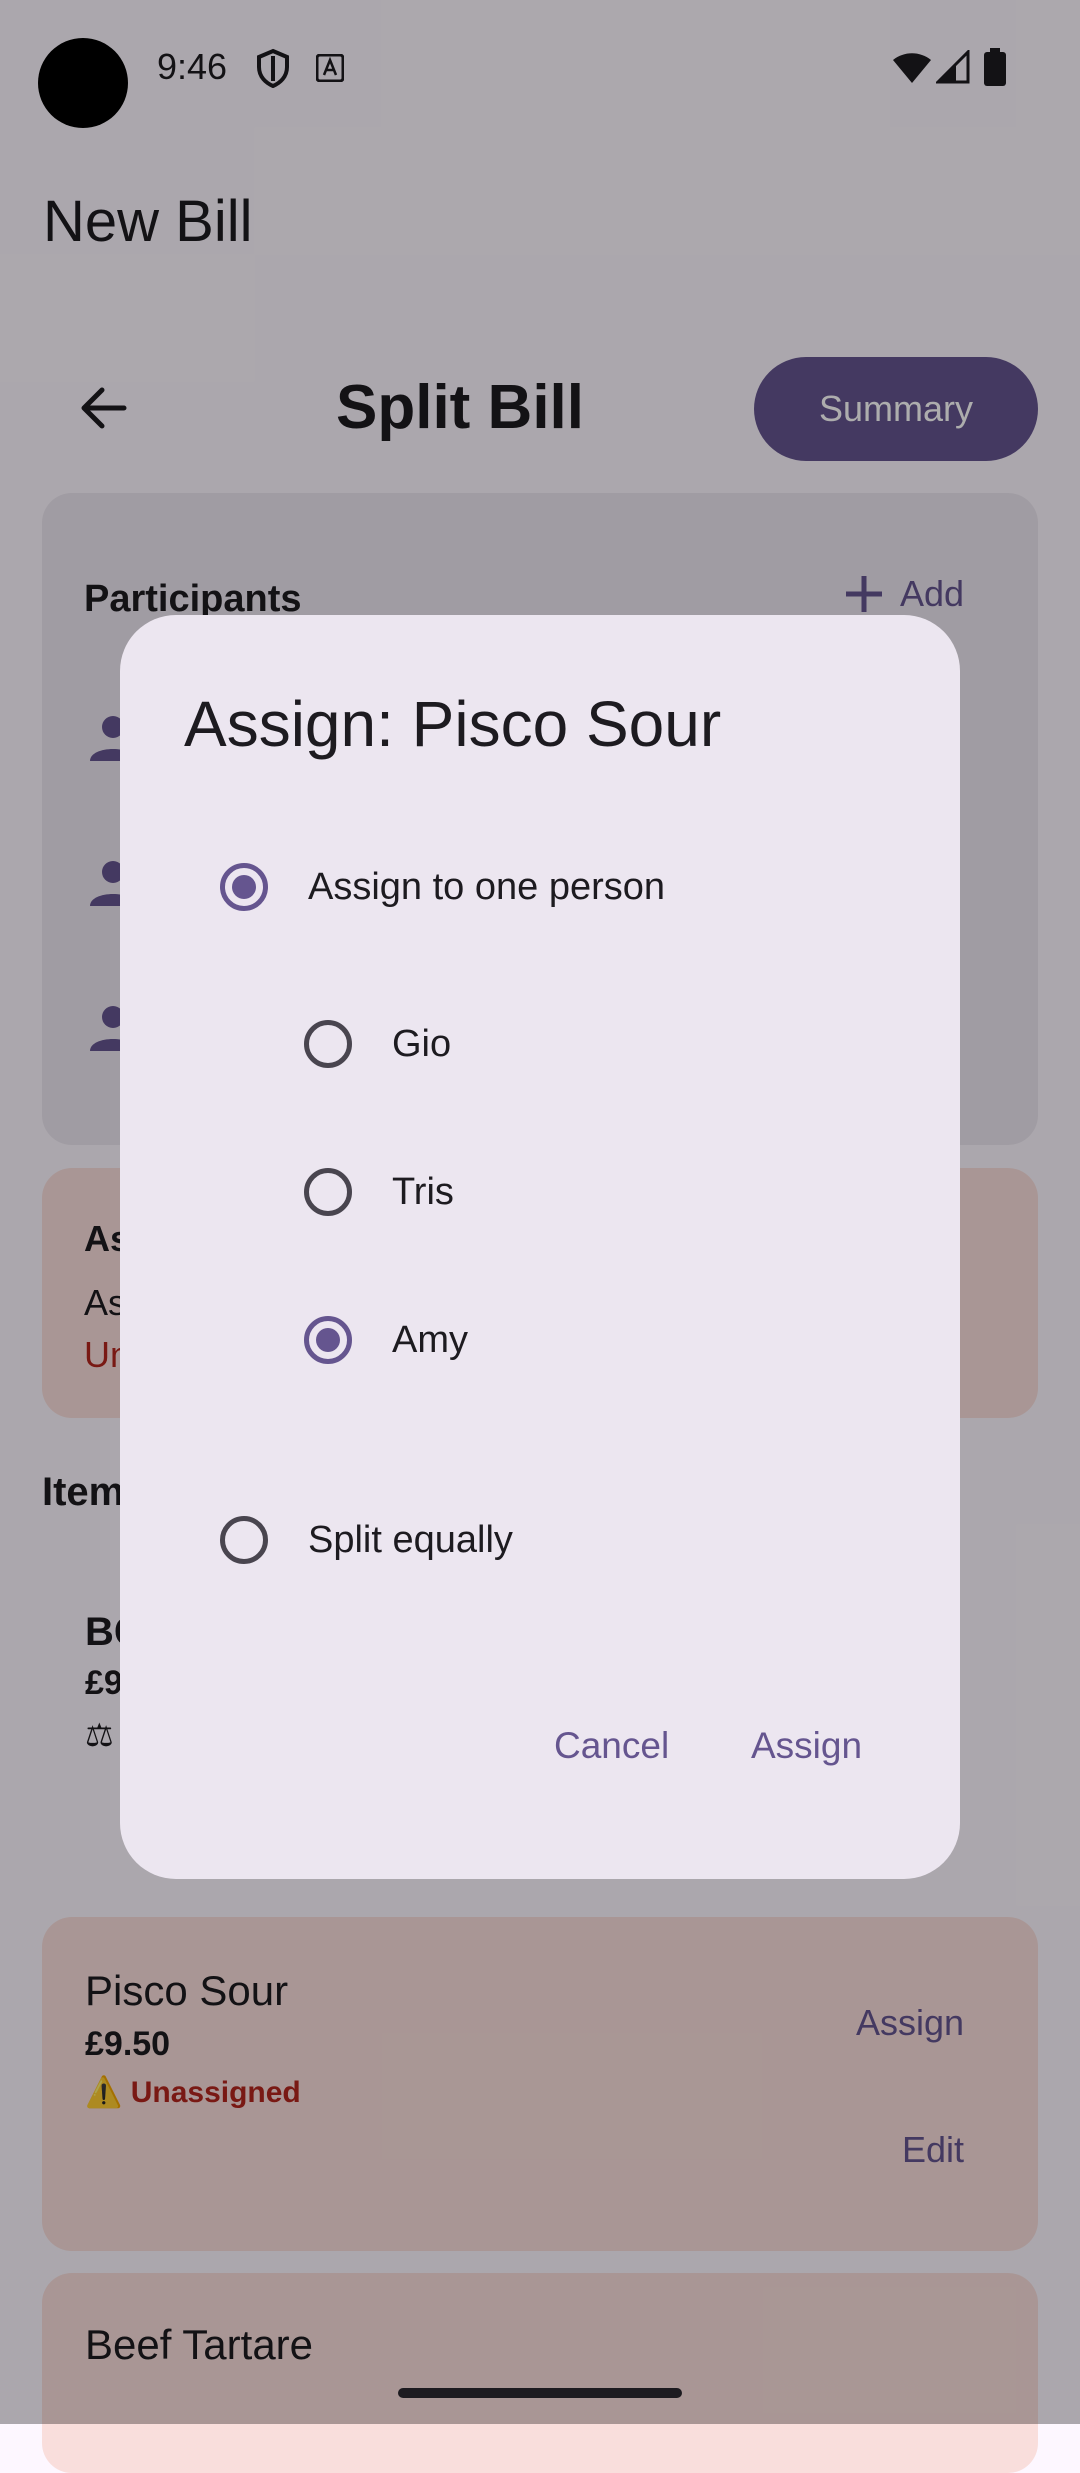  Describe the element at coordinates (379, 1192) in the screenshot. I see `person-option-tris: Tris` at that location.